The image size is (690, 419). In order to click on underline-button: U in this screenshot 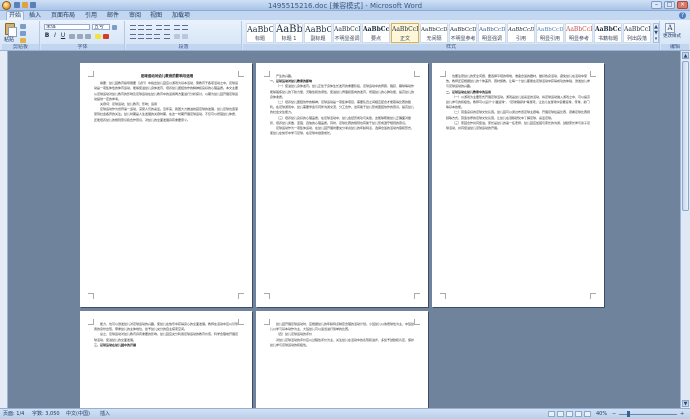, I will do `click(63, 36)`.